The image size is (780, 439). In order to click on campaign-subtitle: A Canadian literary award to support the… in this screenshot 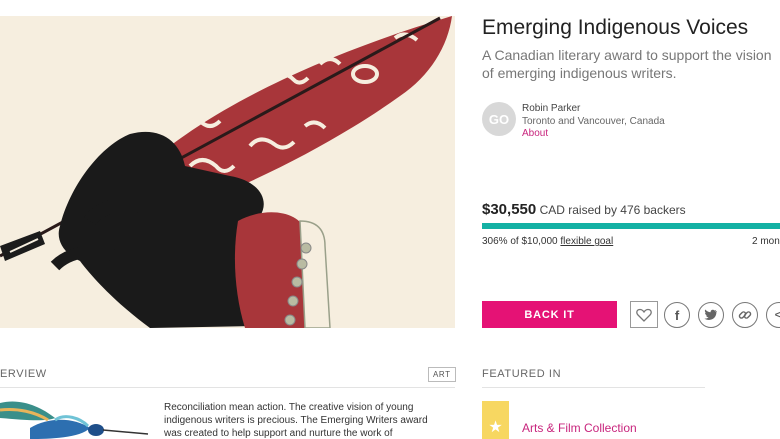, I will do `click(627, 64)`.